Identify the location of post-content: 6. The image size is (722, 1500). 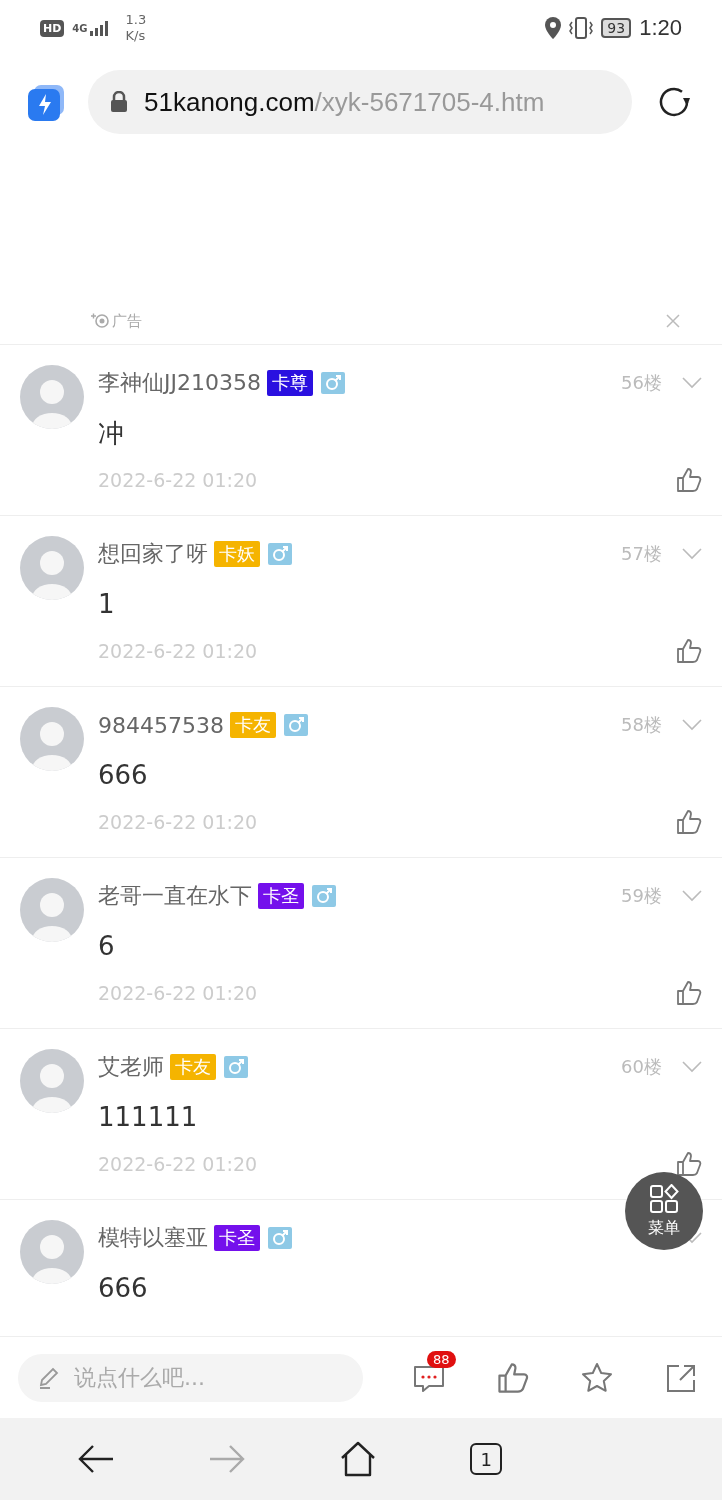
(107, 946).